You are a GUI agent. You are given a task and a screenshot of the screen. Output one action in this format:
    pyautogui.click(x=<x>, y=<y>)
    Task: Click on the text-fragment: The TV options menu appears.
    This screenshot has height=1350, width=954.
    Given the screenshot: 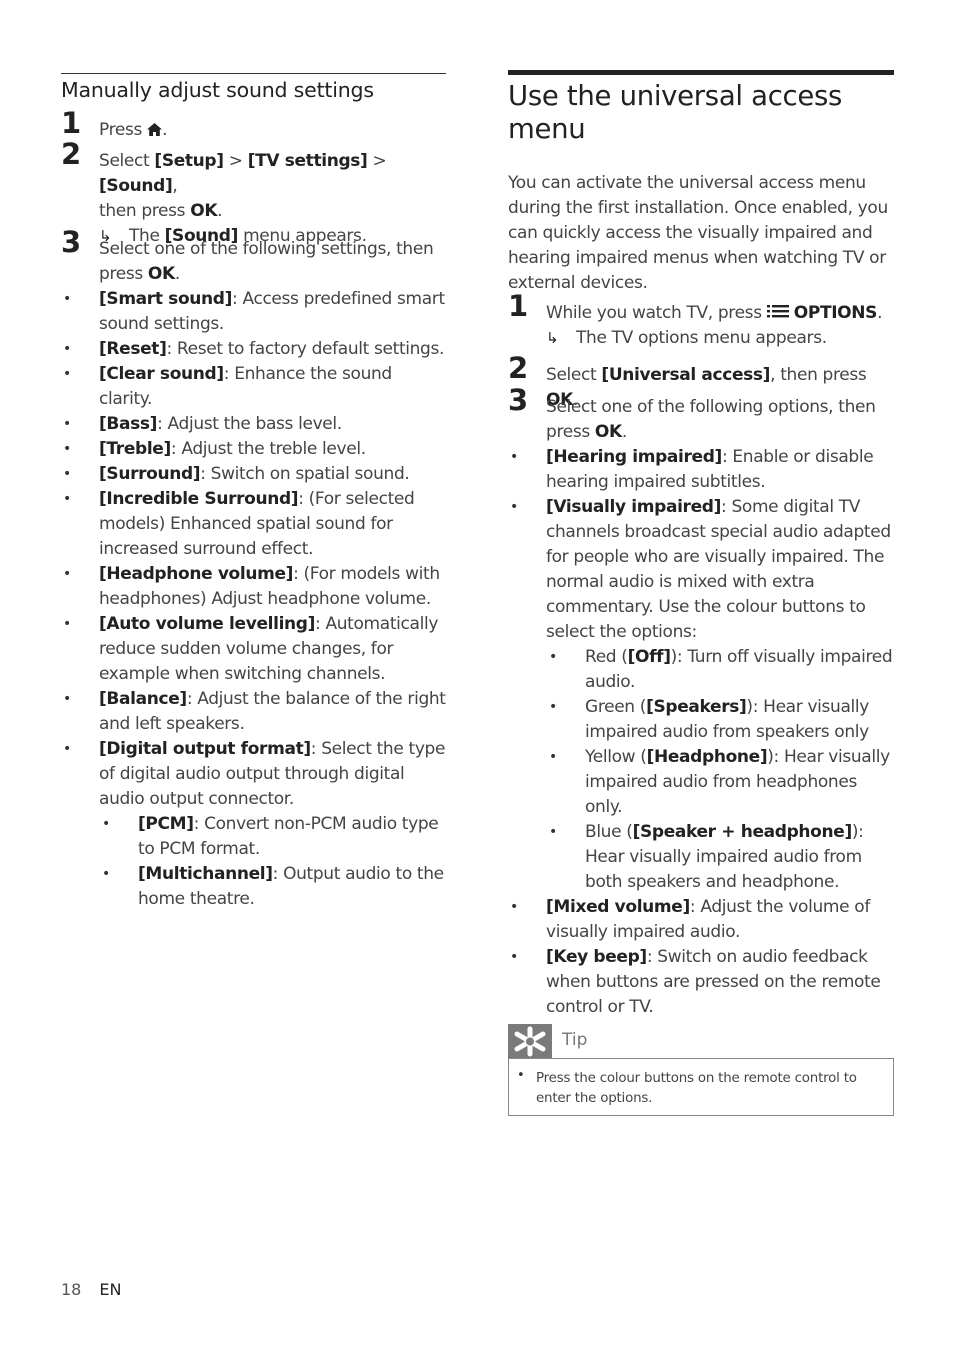 What is the action you would take?
    pyautogui.click(x=701, y=338)
    